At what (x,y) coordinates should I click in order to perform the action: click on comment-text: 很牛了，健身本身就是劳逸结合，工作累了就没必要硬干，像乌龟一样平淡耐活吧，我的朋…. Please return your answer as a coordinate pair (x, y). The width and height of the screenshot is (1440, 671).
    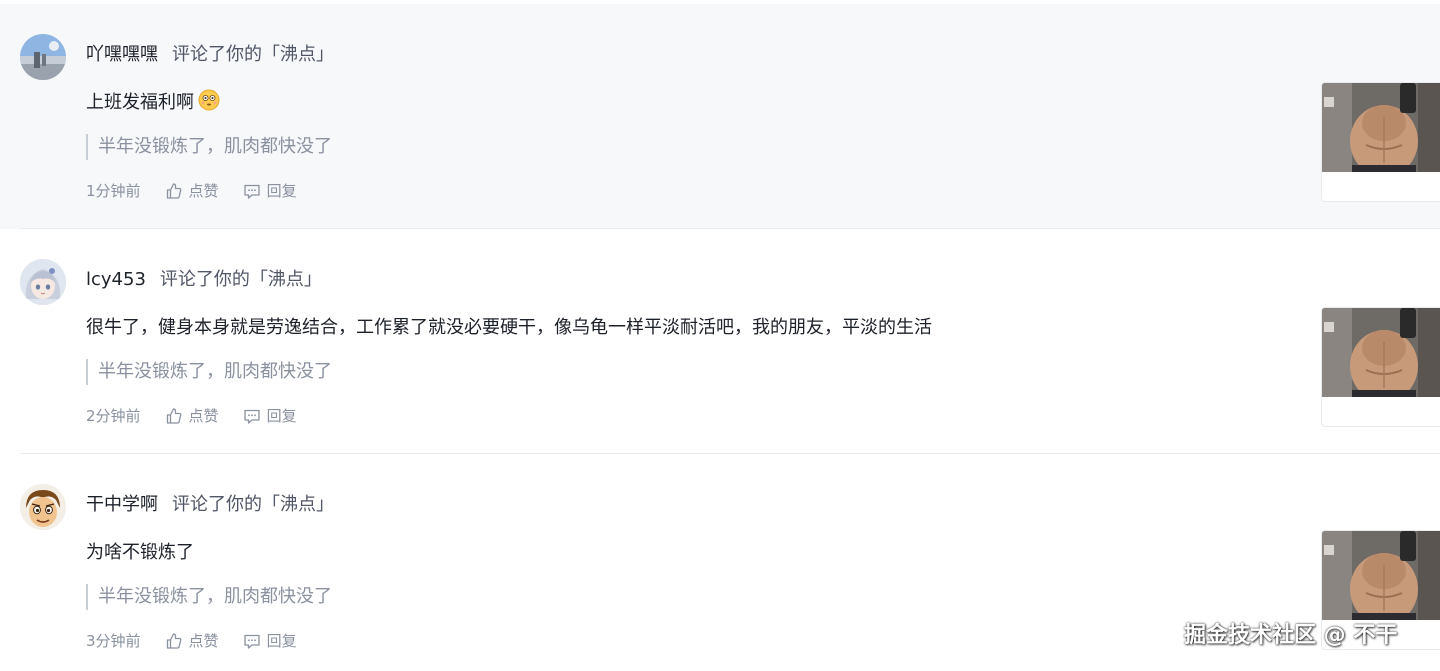
    Looking at the image, I should click on (509, 328).